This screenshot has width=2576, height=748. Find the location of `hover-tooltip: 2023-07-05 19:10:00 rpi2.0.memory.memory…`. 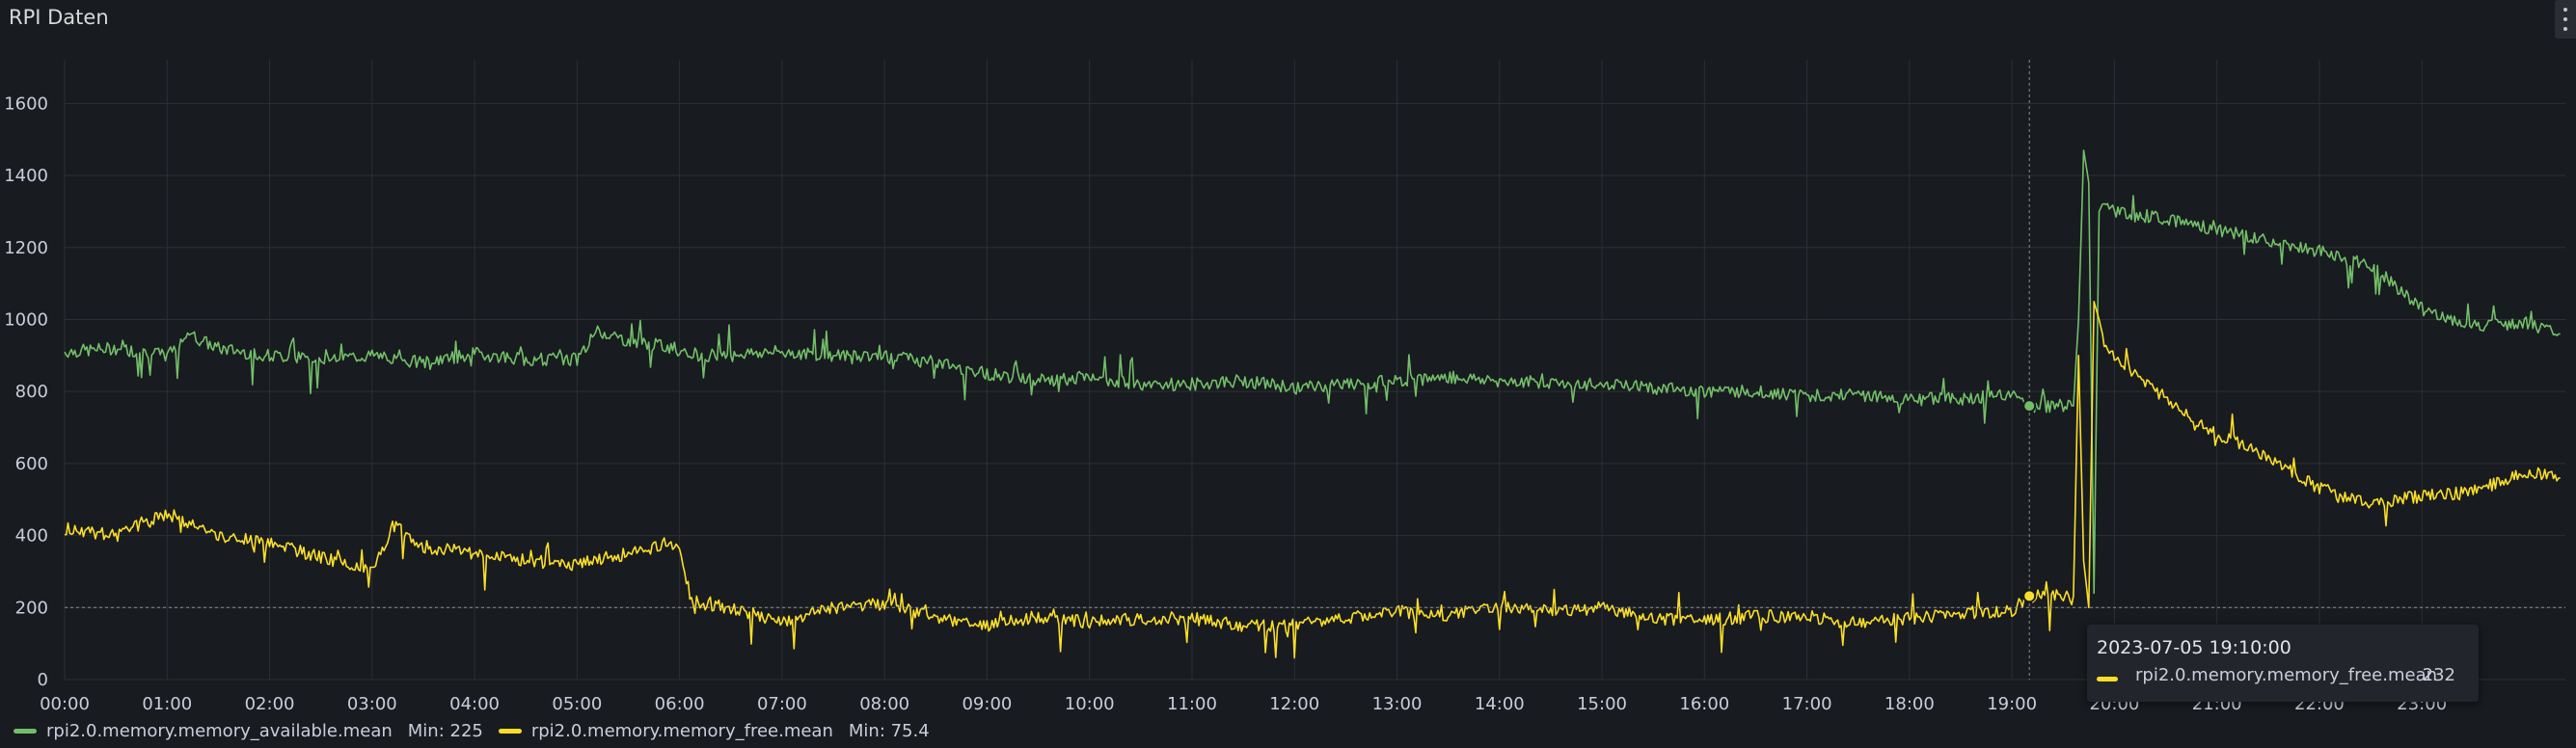

hover-tooltip: 2023-07-05 19:10:00 rpi2.0.memory.memory… is located at coordinates (2283, 663).